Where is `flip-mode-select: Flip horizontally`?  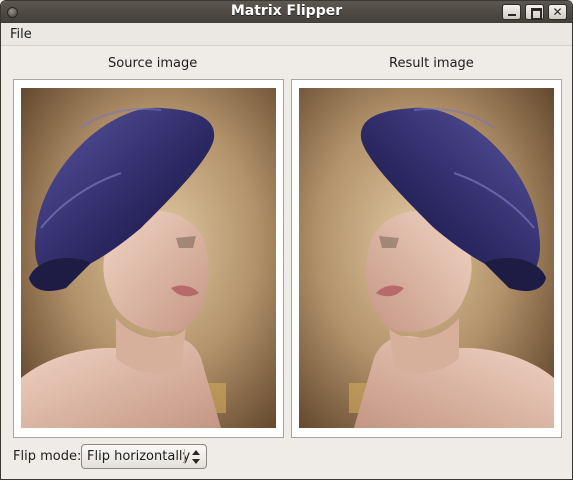
flip-mode-select: Flip horizontally is located at coordinates (144, 456).